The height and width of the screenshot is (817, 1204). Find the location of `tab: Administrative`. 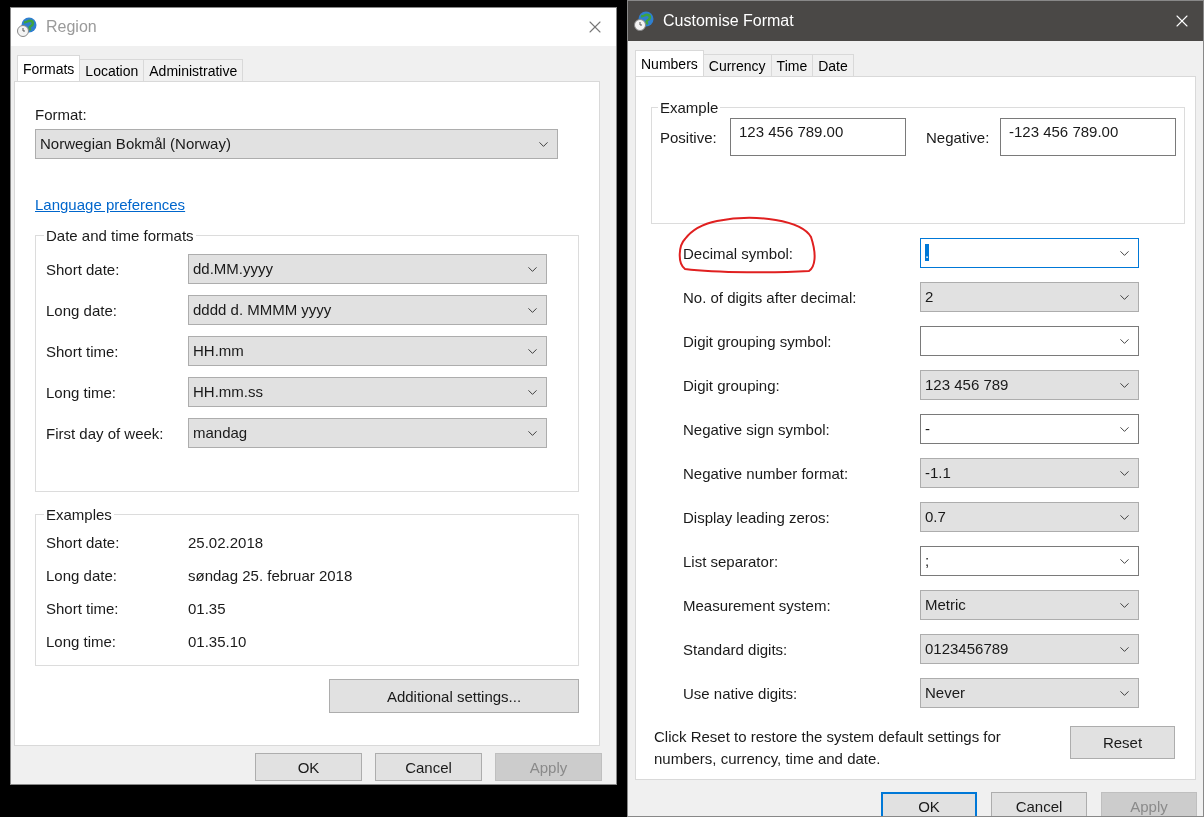

tab: Administrative is located at coordinates (193, 70).